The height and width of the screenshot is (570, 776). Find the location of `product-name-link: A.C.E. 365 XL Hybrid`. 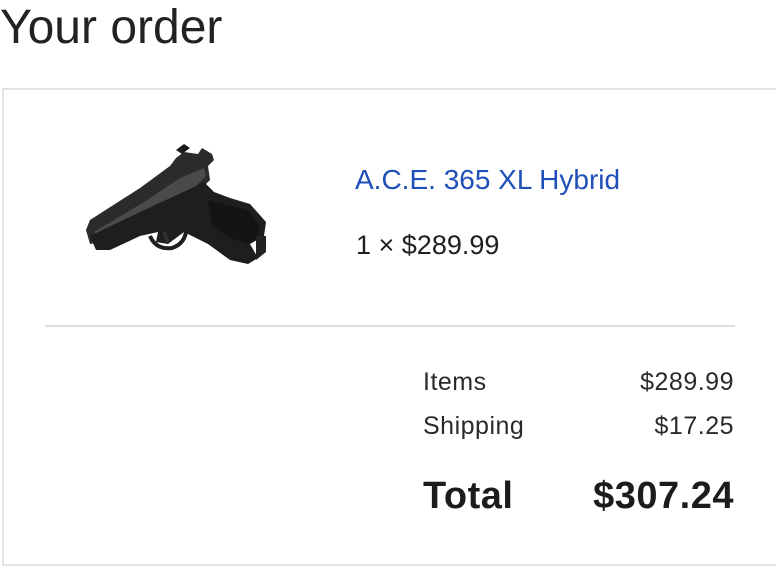

product-name-link: A.C.E. 365 XL Hybrid is located at coordinates (487, 180).